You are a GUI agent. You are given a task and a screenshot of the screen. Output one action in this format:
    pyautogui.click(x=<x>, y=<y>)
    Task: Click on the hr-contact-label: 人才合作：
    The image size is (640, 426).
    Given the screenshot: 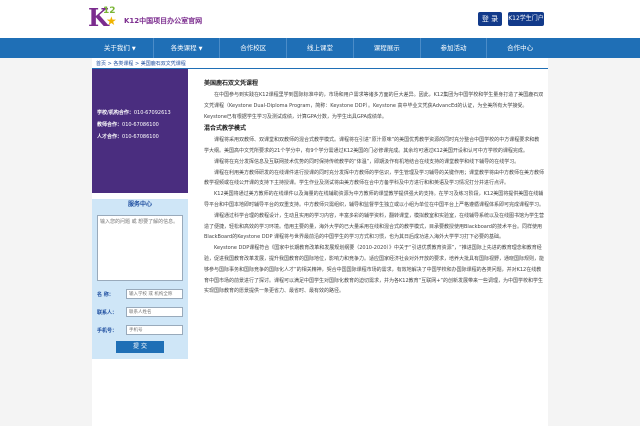 What is the action you would take?
    pyautogui.click(x=110, y=137)
    